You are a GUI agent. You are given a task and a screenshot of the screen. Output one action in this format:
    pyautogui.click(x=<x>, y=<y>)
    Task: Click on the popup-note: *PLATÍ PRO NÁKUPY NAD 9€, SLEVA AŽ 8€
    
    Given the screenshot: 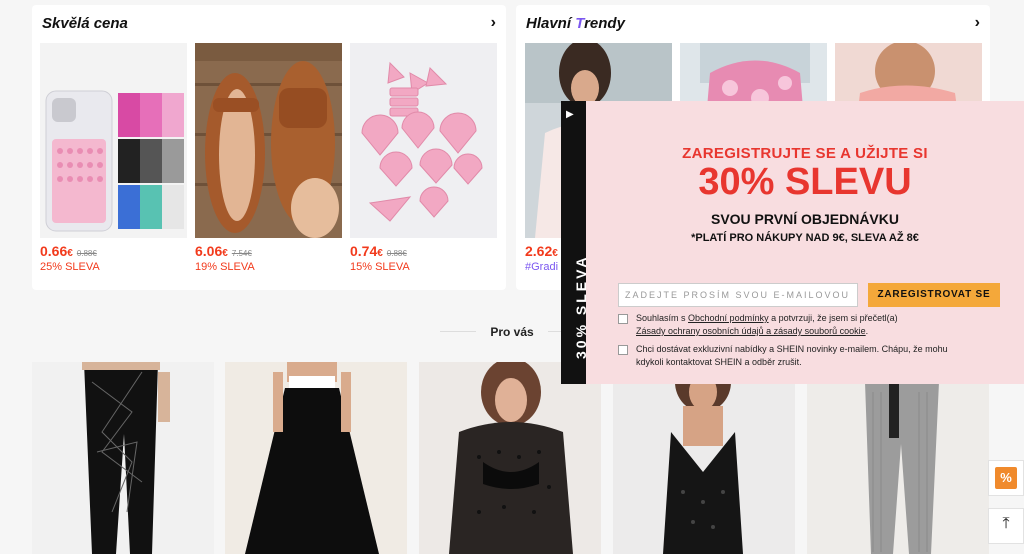 What is the action you would take?
    pyautogui.click(x=805, y=238)
    